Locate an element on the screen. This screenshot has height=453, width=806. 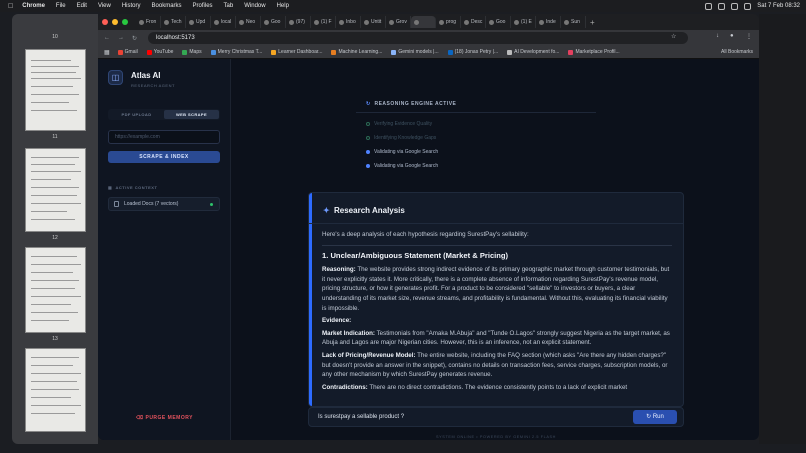
status-dot-icon is located at coordinates (211, 204).